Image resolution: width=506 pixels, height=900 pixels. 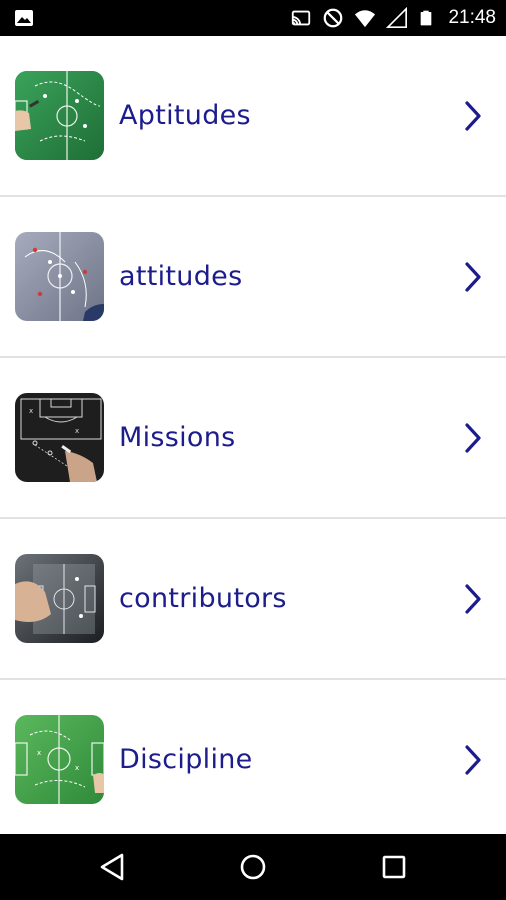 What do you see at coordinates (186, 759) in the screenshot?
I see `item-label: Discipline` at bounding box center [186, 759].